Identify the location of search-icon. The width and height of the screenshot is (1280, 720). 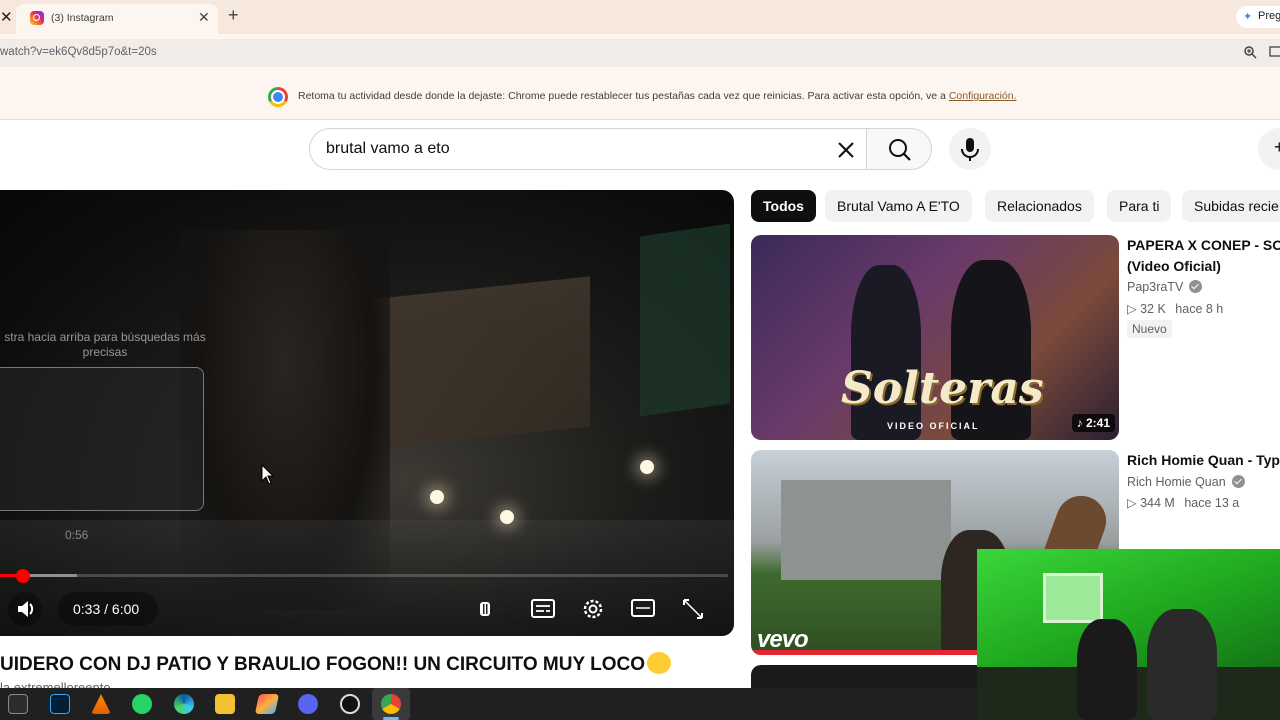
(900, 150).